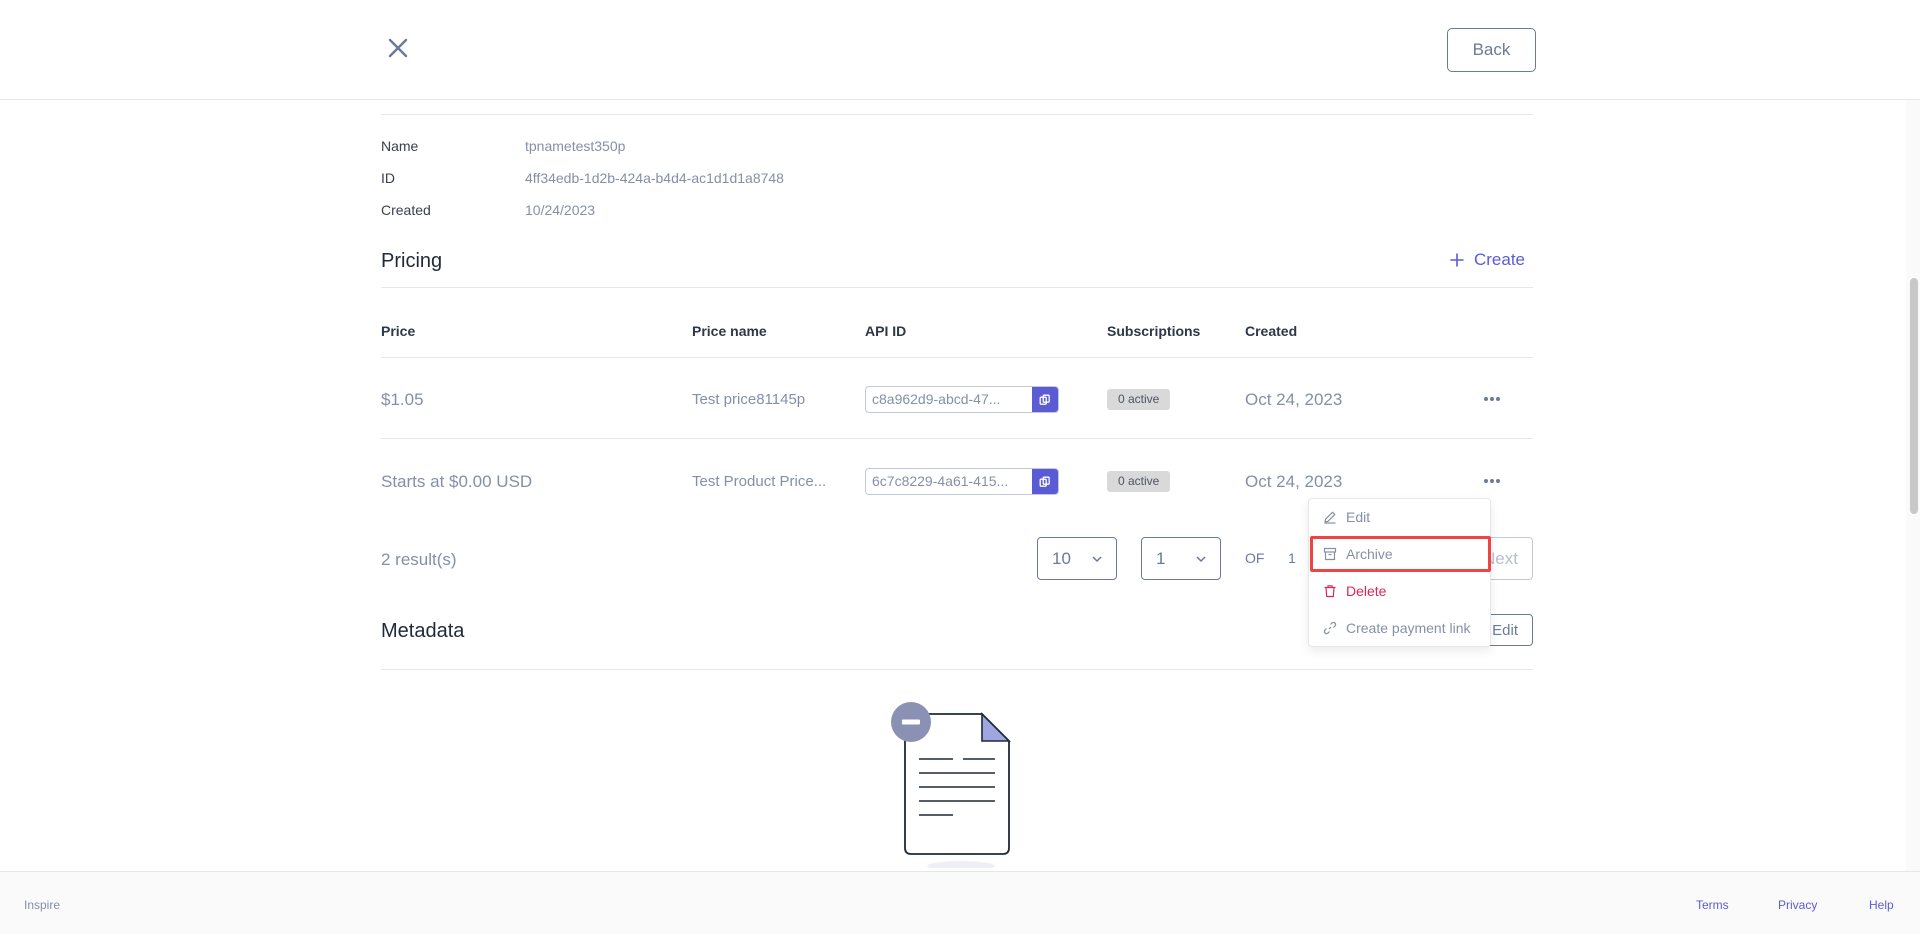 This screenshot has width=1920, height=934. I want to click on column-price-name: Price name, so click(729, 331).